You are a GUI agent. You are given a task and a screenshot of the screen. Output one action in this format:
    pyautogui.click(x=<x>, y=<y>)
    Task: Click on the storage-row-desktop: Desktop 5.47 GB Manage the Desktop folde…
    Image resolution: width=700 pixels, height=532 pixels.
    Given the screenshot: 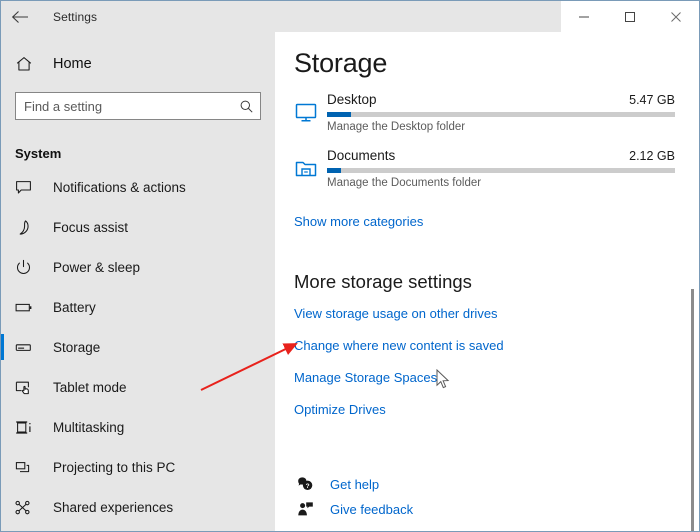 What is the action you would take?
    pyautogui.click(x=487, y=120)
    